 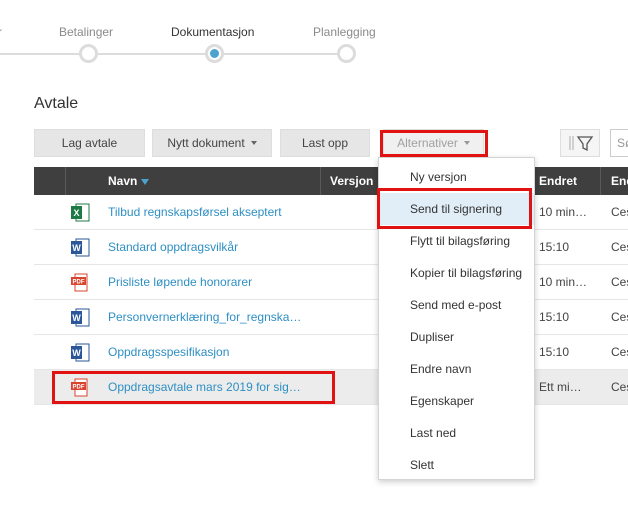 I want to click on menu-item-download: Last ned, so click(x=456, y=433).